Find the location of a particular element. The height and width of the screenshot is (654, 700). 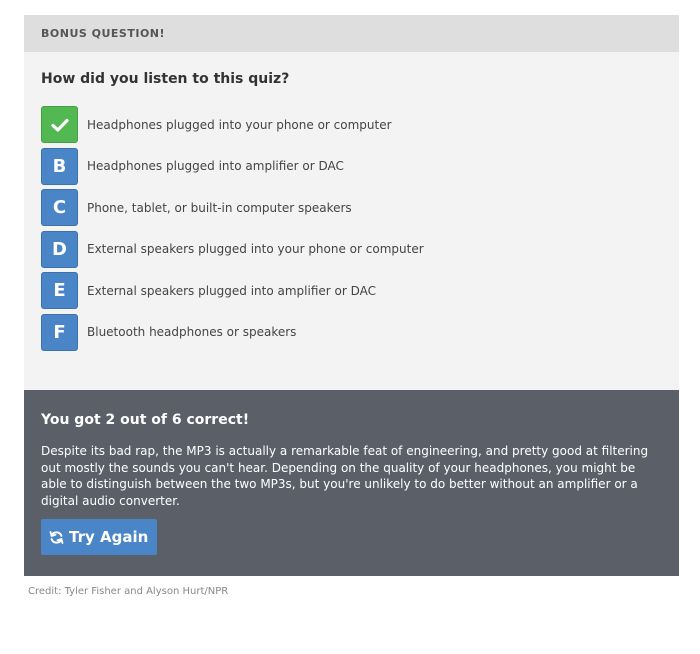

credit-text: Credit: Tyler Fisher and Alyson Hurt/NPR is located at coordinates (128, 591).